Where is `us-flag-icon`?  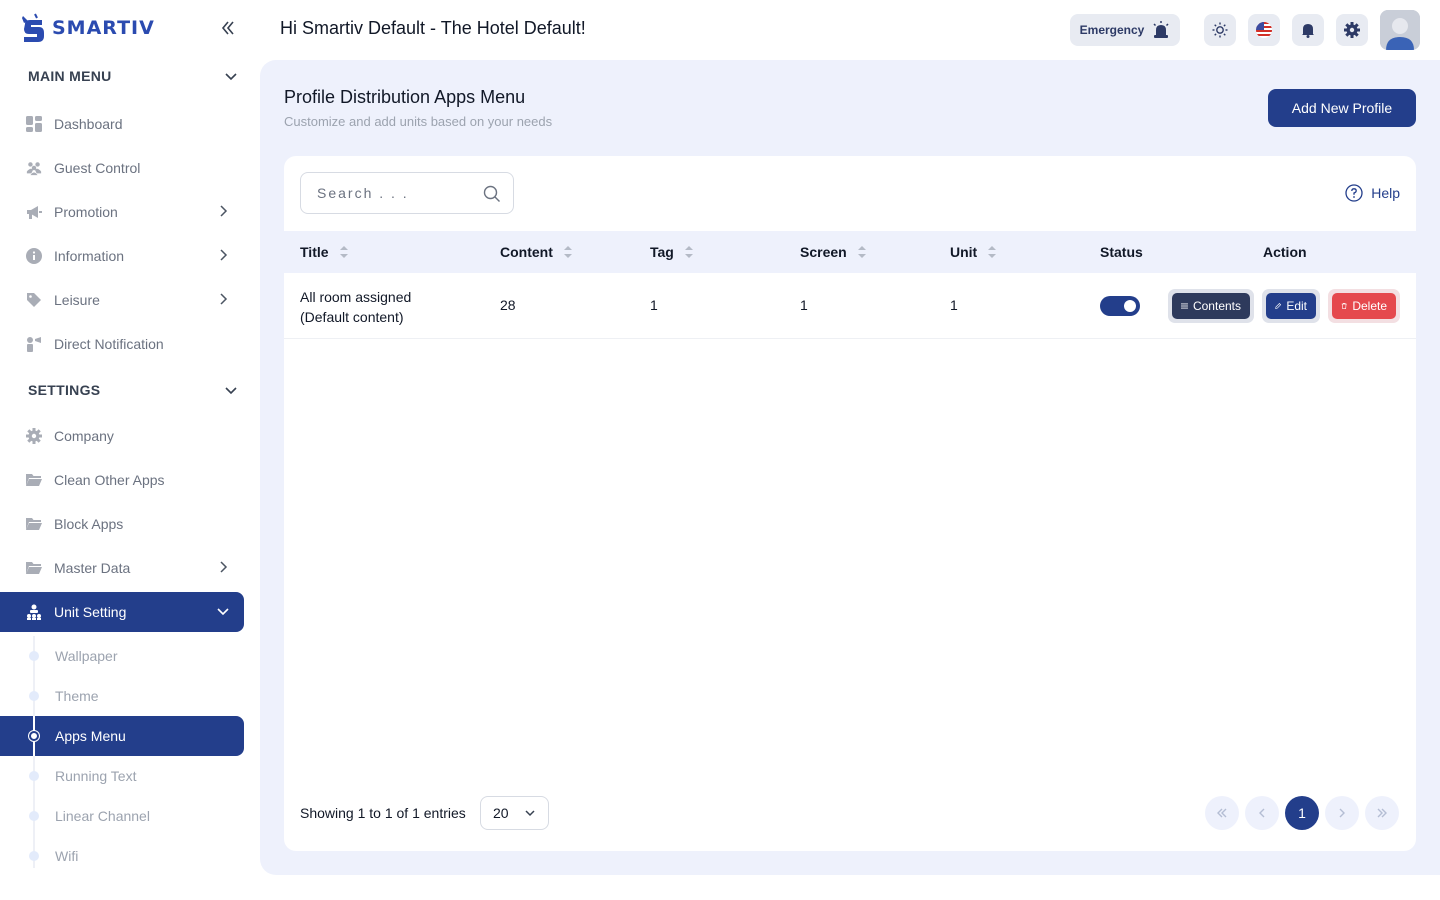
us-flag-icon is located at coordinates (1264, 30).